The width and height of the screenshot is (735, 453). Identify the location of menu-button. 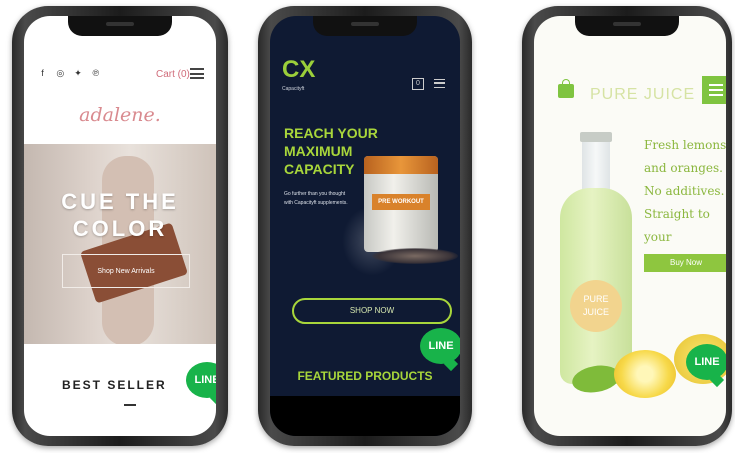
(714, 90).